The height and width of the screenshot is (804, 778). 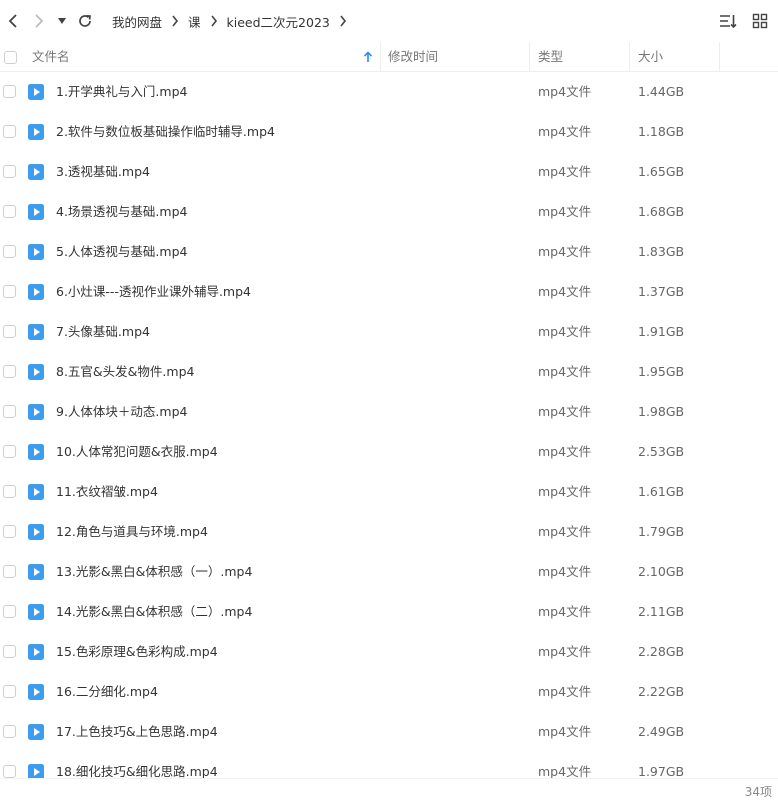 I want to click on select-all-checkbox, so click(x=10, y=57).